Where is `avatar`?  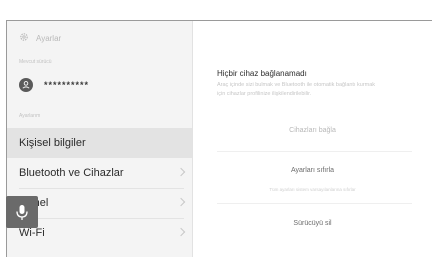
avatar is located at coordinates (26, 85).